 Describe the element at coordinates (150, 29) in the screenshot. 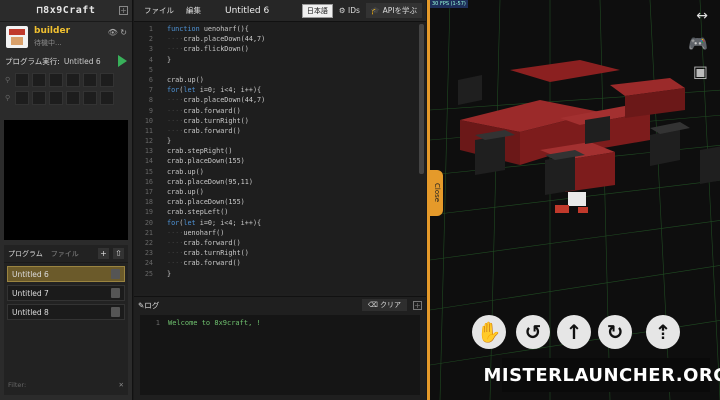

I see `line-number: 1` at that location.